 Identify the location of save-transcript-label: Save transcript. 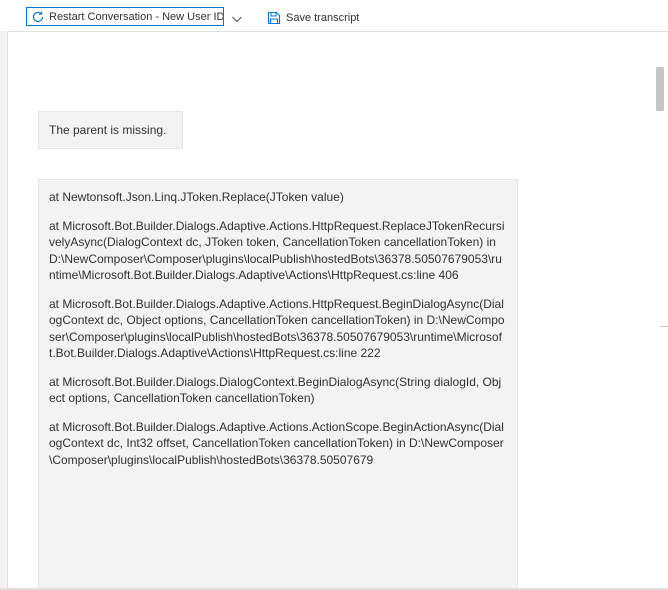
(323, 18).